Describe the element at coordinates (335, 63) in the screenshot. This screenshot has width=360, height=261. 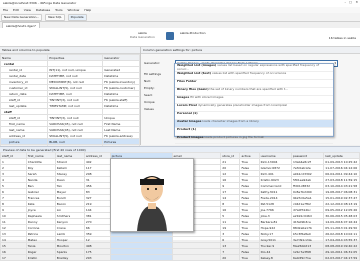
I see `chevron-down-icon: ▾` at that location.